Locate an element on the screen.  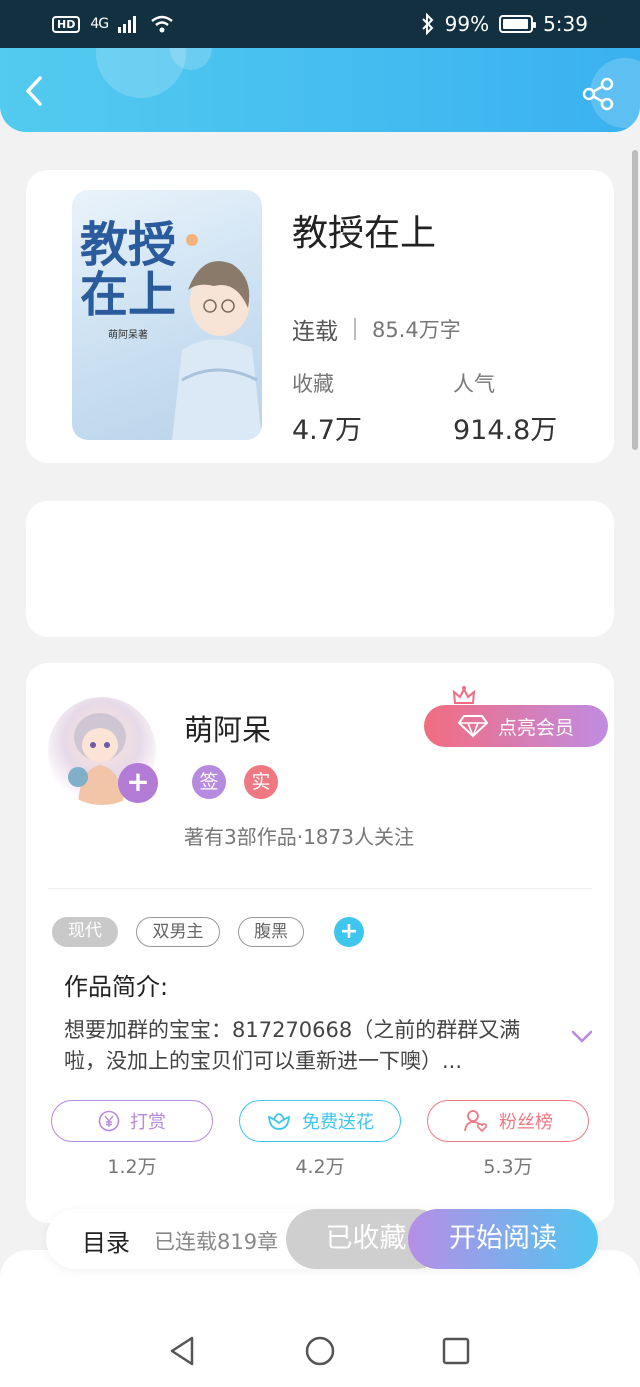
nav-back-icon is located at coordinates (183, 1351).